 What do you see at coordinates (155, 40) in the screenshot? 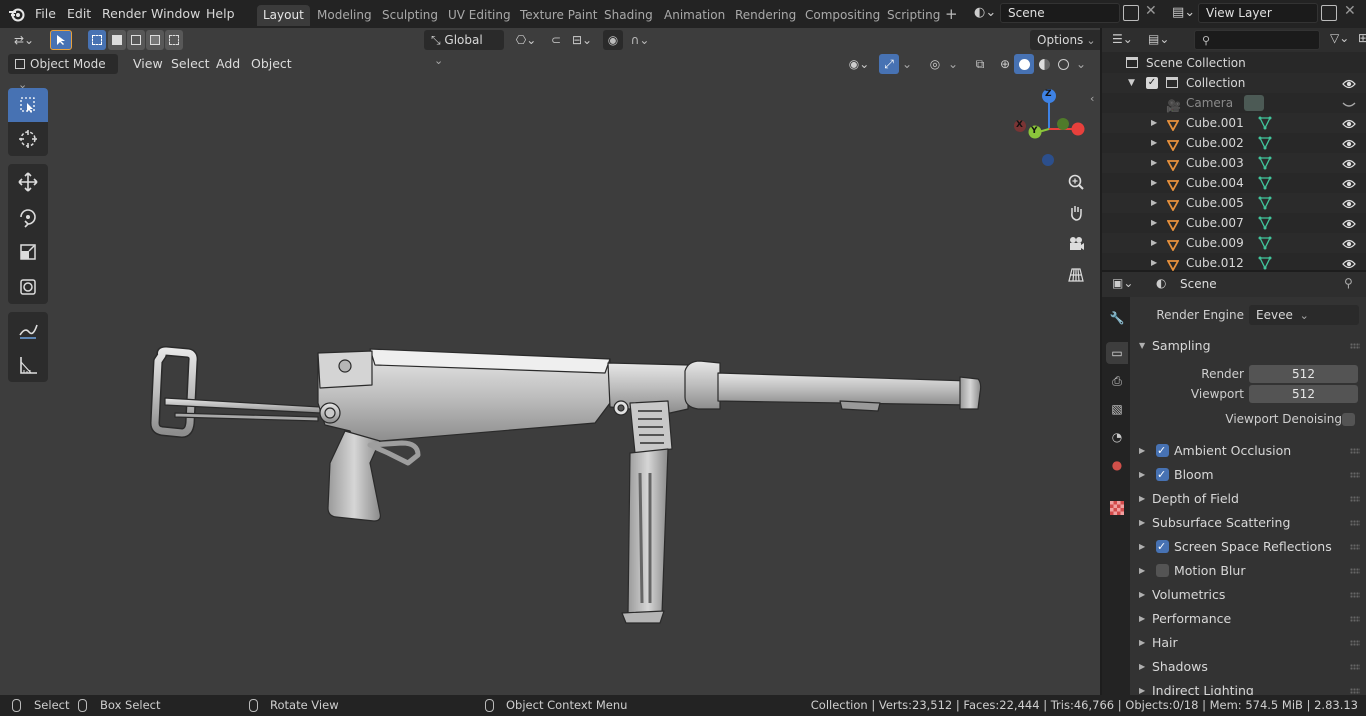
I see `select-mode-difference-icon` at bounding box center [155, 40].